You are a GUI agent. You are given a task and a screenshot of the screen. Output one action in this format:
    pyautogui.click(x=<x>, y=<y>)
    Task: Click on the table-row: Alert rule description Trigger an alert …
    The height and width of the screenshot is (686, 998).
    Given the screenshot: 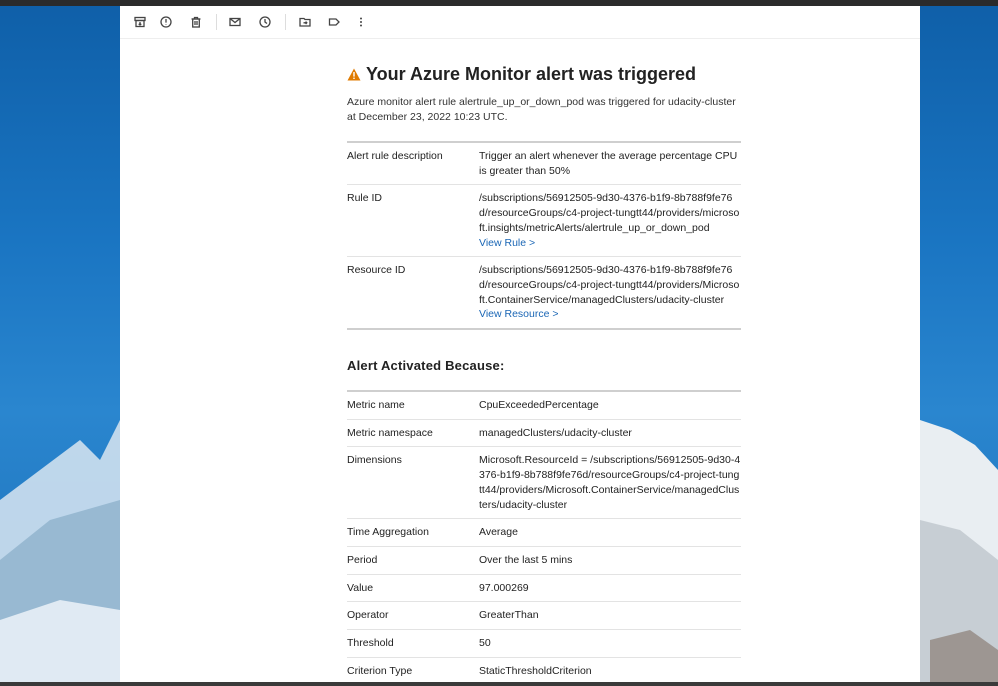 What is the action you would take?
    pyautogui.click(x=544, y=164)
    